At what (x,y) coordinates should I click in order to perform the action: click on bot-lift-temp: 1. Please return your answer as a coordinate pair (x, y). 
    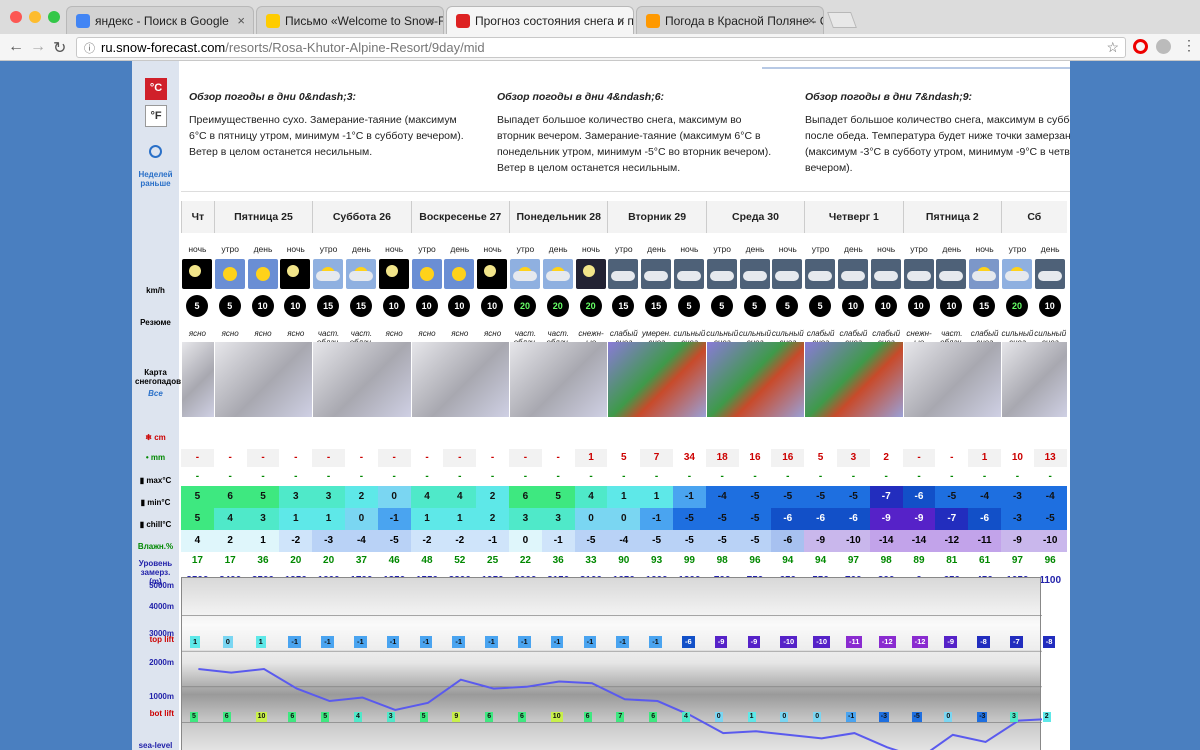
    Looking at the image, I should click on (751, 717).